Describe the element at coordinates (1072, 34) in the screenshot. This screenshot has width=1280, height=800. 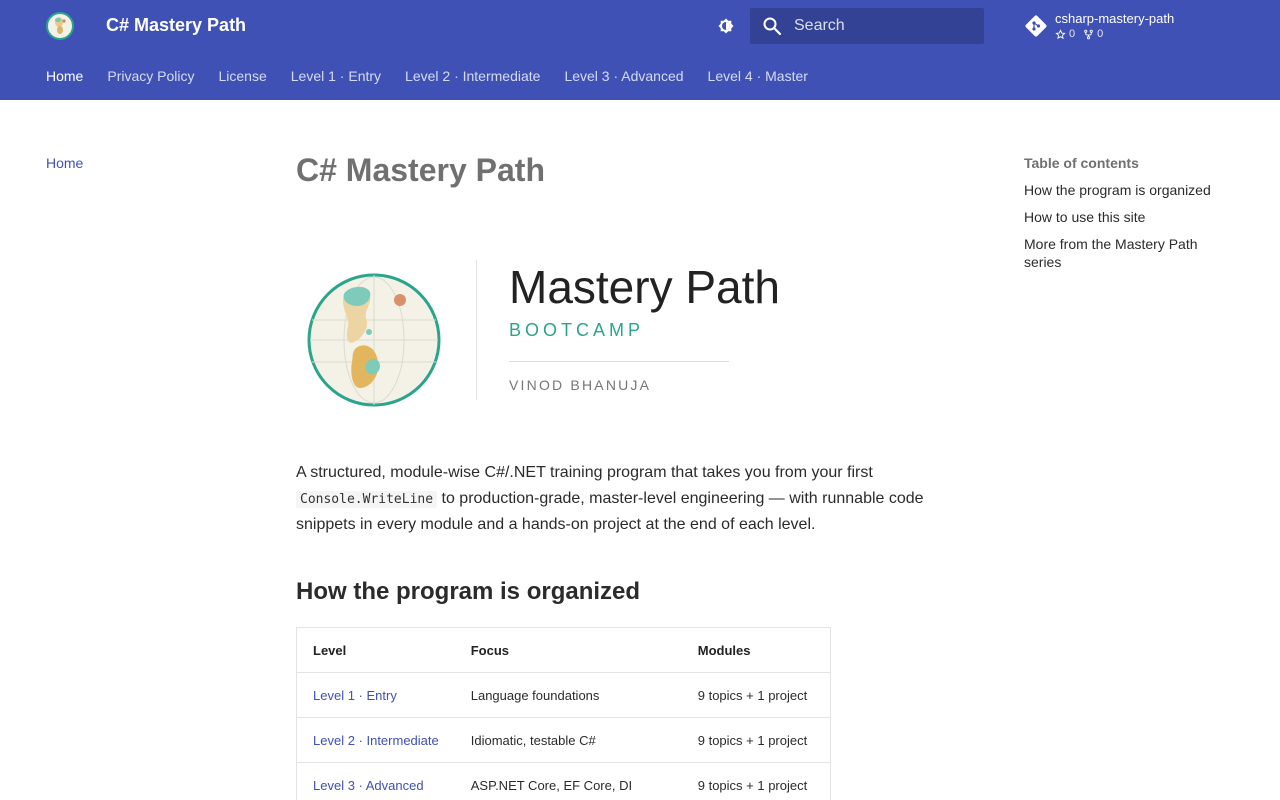
I see `star-count: 0` at that location.